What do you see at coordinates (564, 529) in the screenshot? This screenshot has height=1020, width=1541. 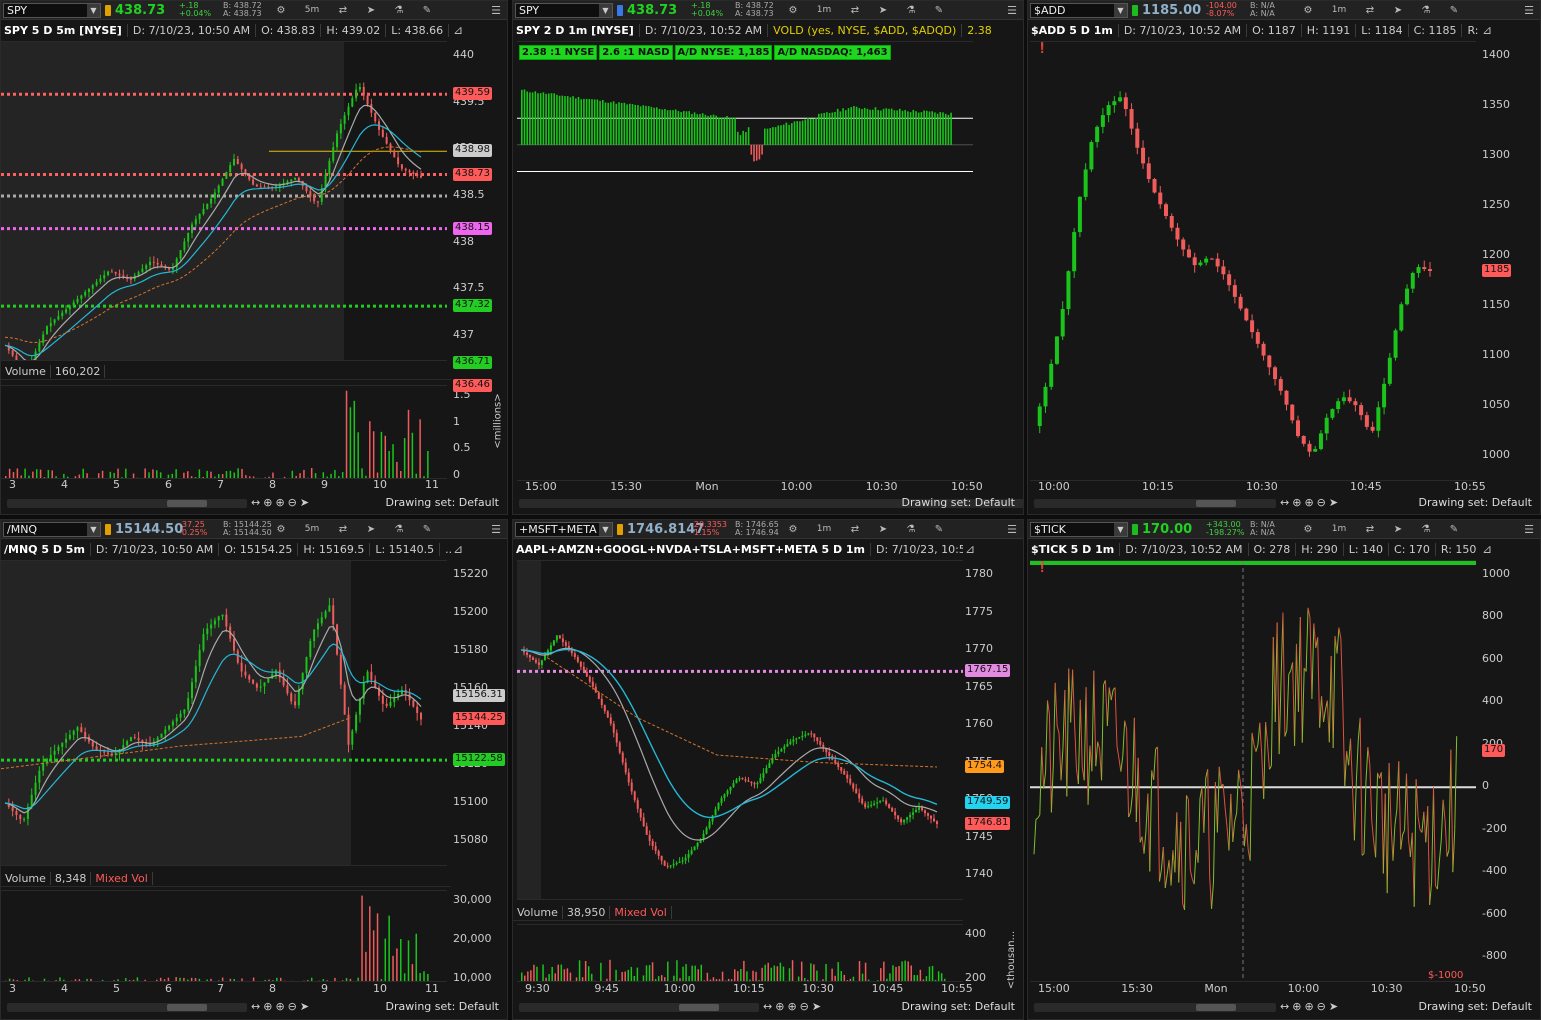 I see `symbol-selector: +MSFT+META ▼` at bounding box center [564, 529].